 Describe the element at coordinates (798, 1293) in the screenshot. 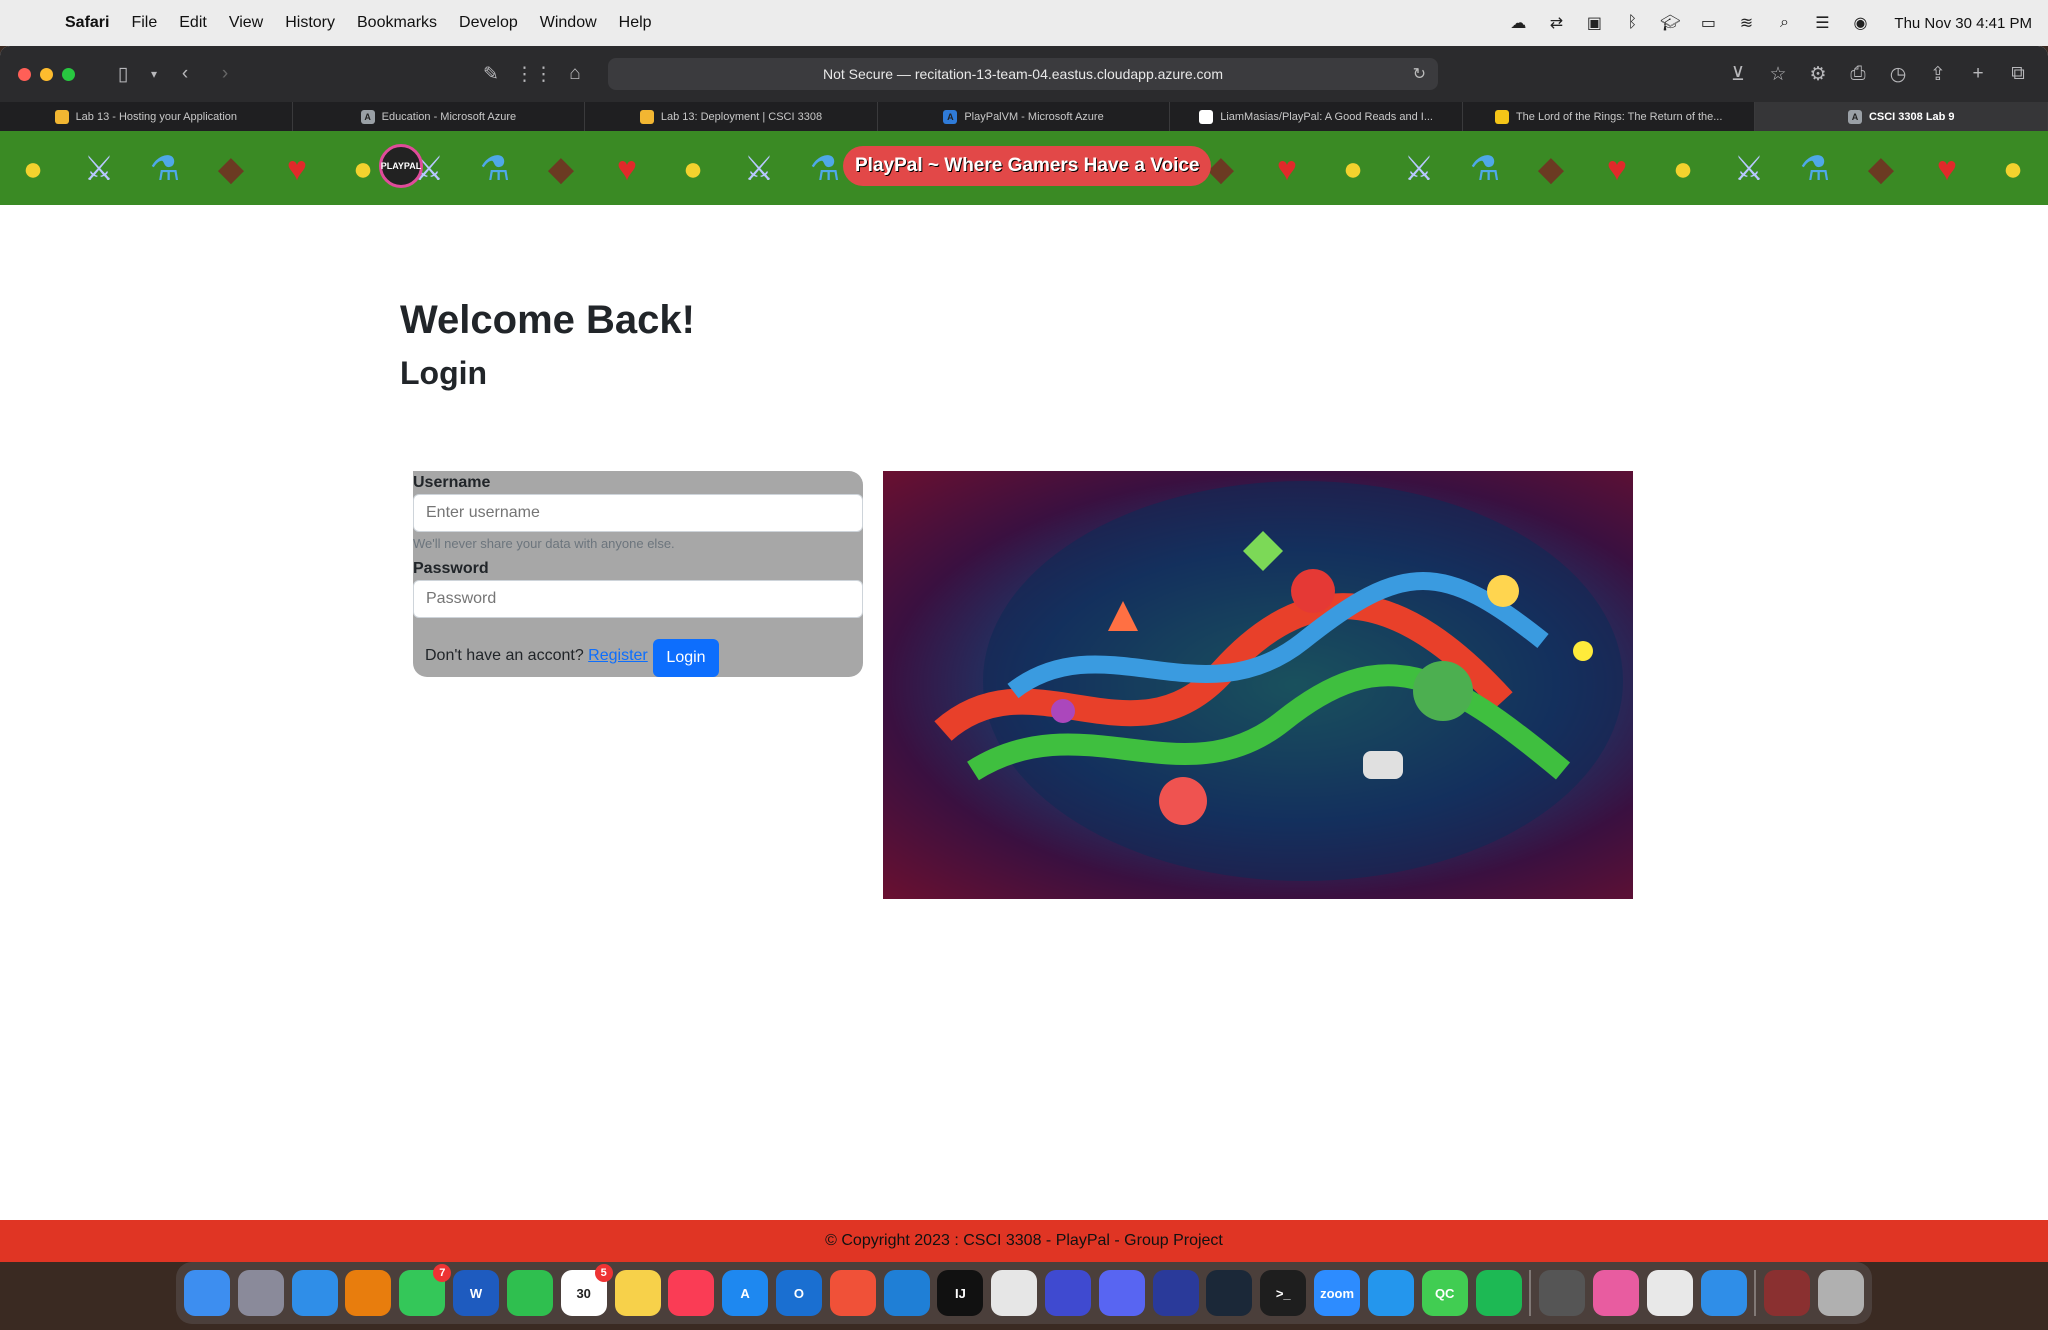

I see `outlook-dock-icon: O` at that location.